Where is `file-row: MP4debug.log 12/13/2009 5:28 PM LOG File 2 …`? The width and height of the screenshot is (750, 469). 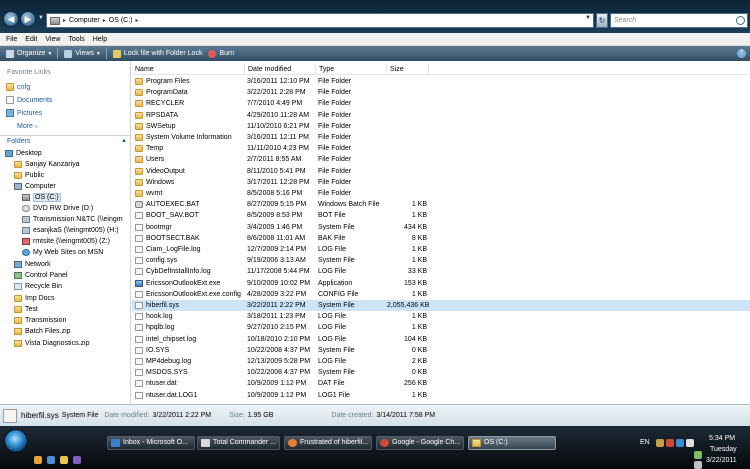
file-row: MP4debug.log 12/13/2009 5:28 PM LOG File 2 … is located at coordinates (441, 361).